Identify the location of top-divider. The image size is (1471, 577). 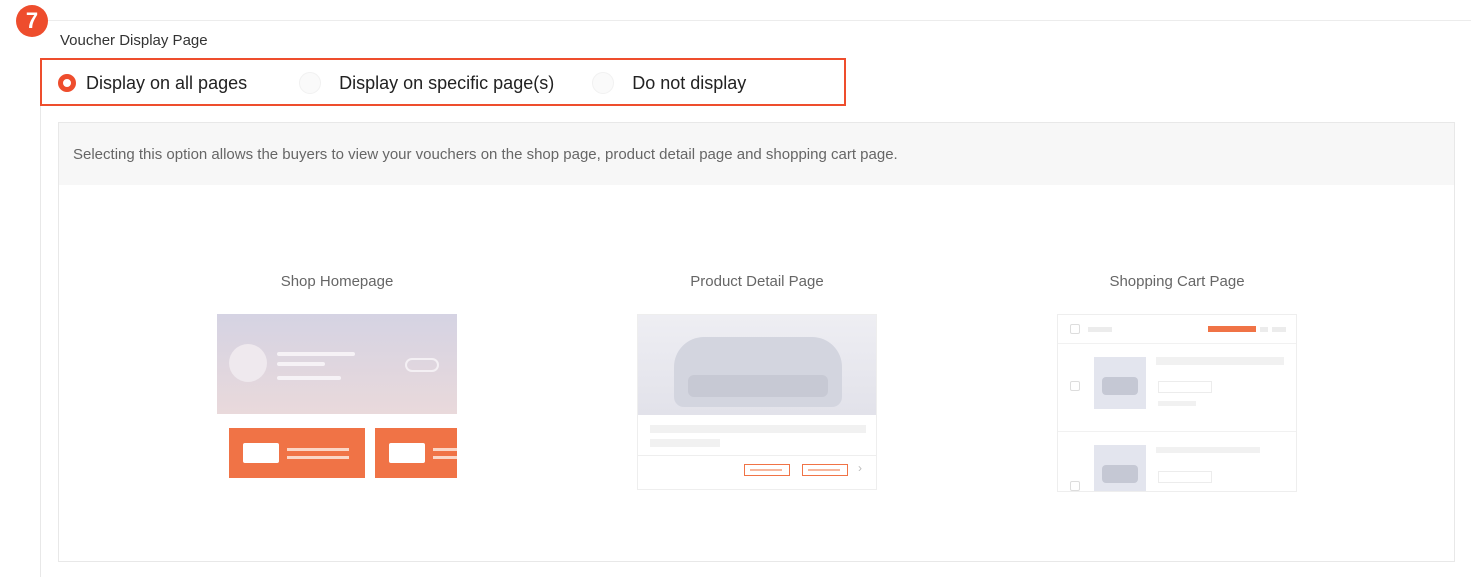
(755, 20).